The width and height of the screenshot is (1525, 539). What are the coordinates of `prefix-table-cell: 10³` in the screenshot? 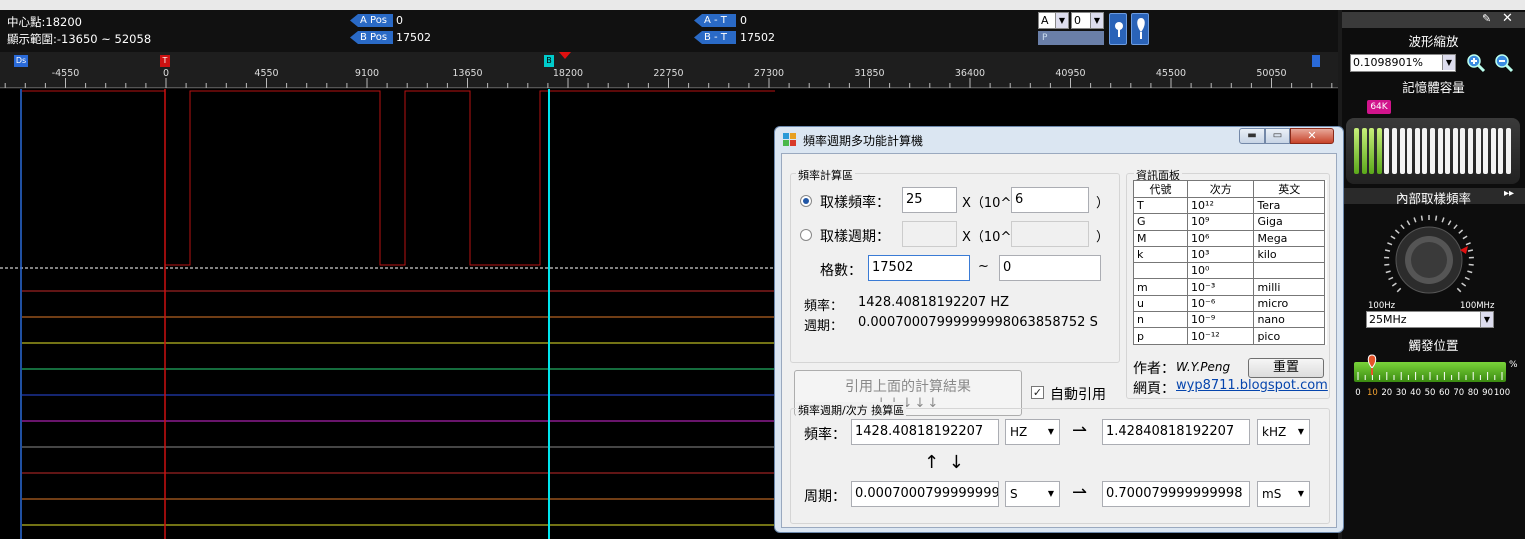 It's located at (1221, 254).